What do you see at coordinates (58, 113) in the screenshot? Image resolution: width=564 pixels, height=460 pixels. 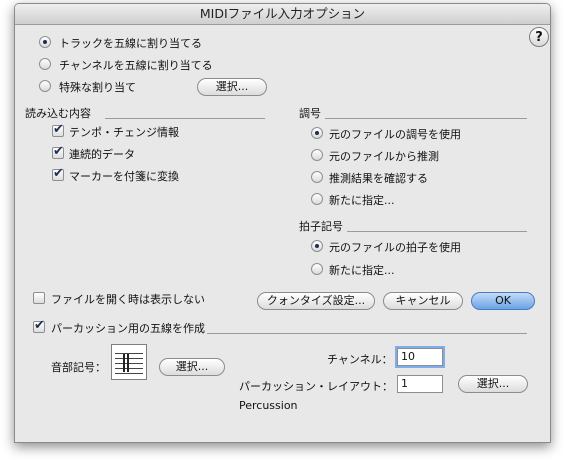 I see `read-section-heading: 読み込む内容` at bounding box center [58, 113].